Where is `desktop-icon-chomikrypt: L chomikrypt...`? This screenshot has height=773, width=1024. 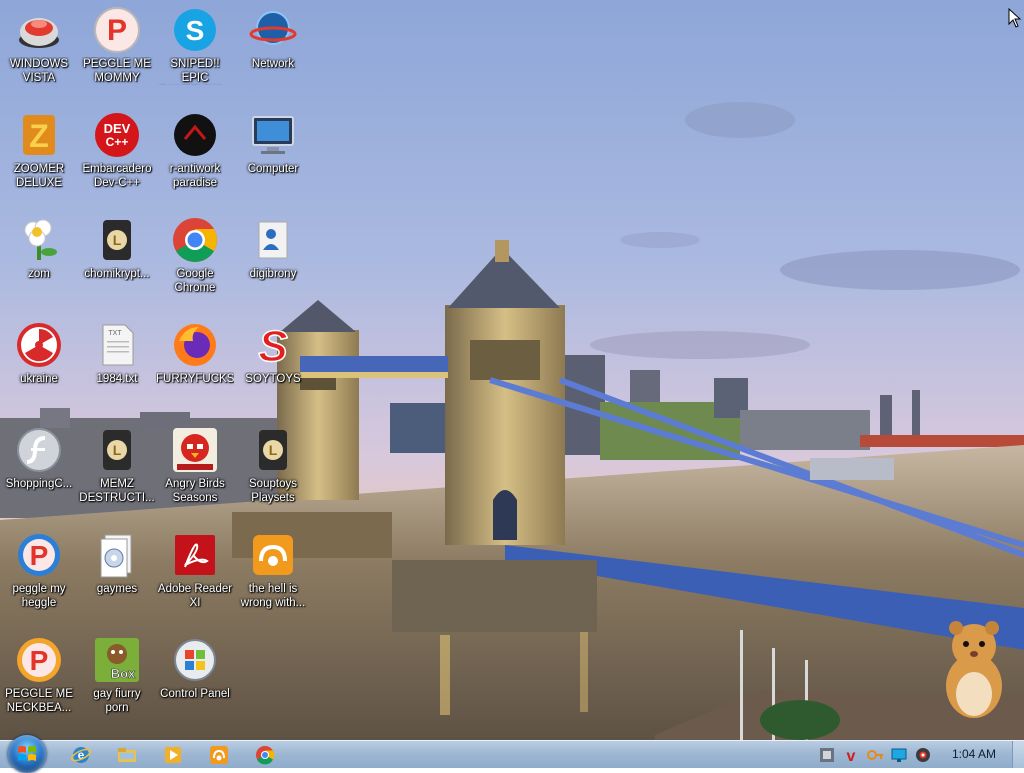 desktop-icon-chomikrypt: L chomikrypt... is located at coordinates (117, 262).